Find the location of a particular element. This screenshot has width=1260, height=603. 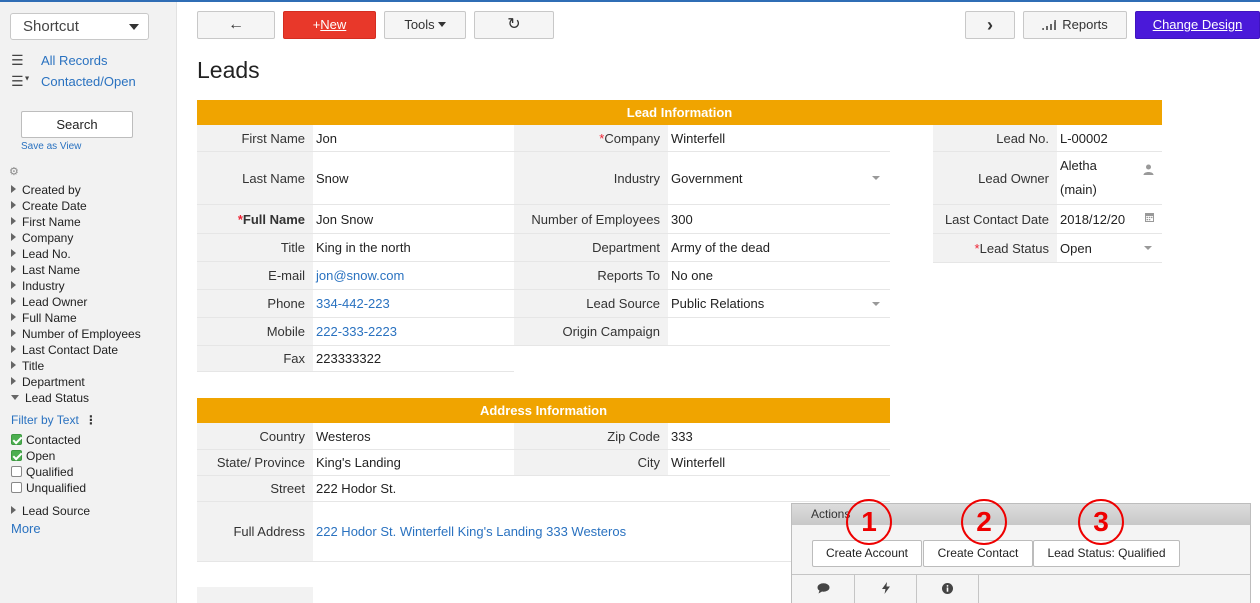

filter-last-contact-date: Last Contact Date is located at coordinates (93, 350).